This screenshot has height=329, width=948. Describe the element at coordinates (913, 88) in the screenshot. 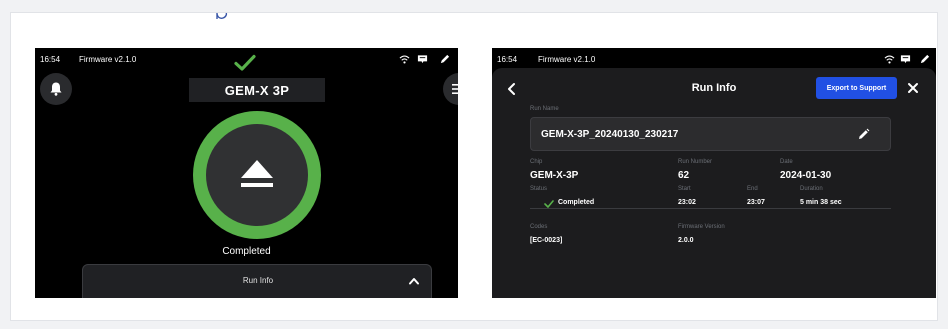

I see `close-icon` at that location.